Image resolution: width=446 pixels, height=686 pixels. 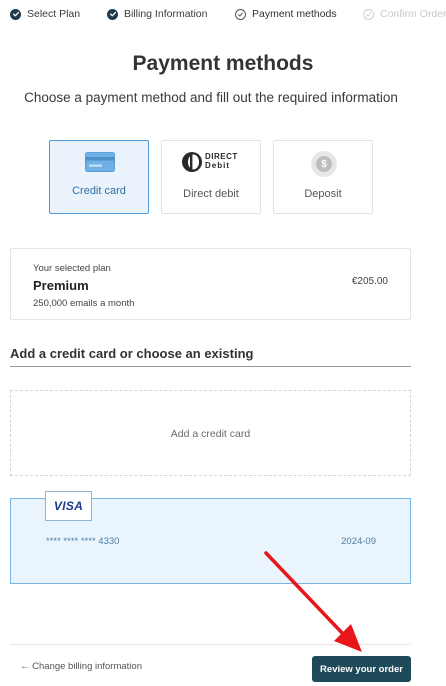 I want to click on review-order-button: Review your order, so click(x=361, y=669).